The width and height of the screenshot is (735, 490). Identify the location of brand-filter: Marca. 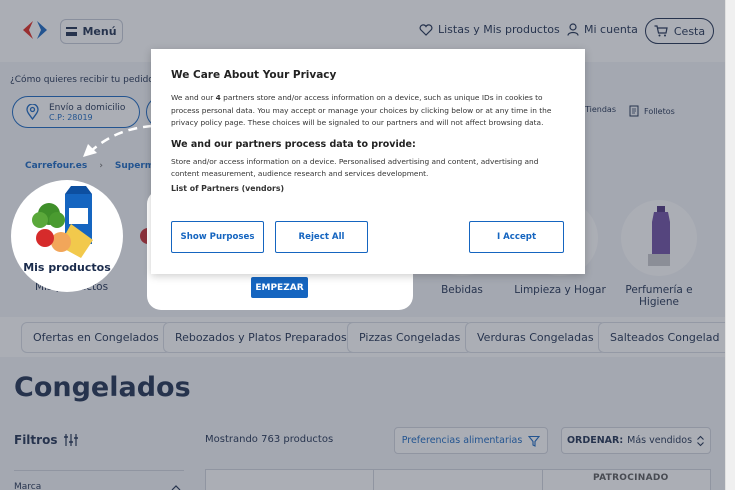
(99, 480).